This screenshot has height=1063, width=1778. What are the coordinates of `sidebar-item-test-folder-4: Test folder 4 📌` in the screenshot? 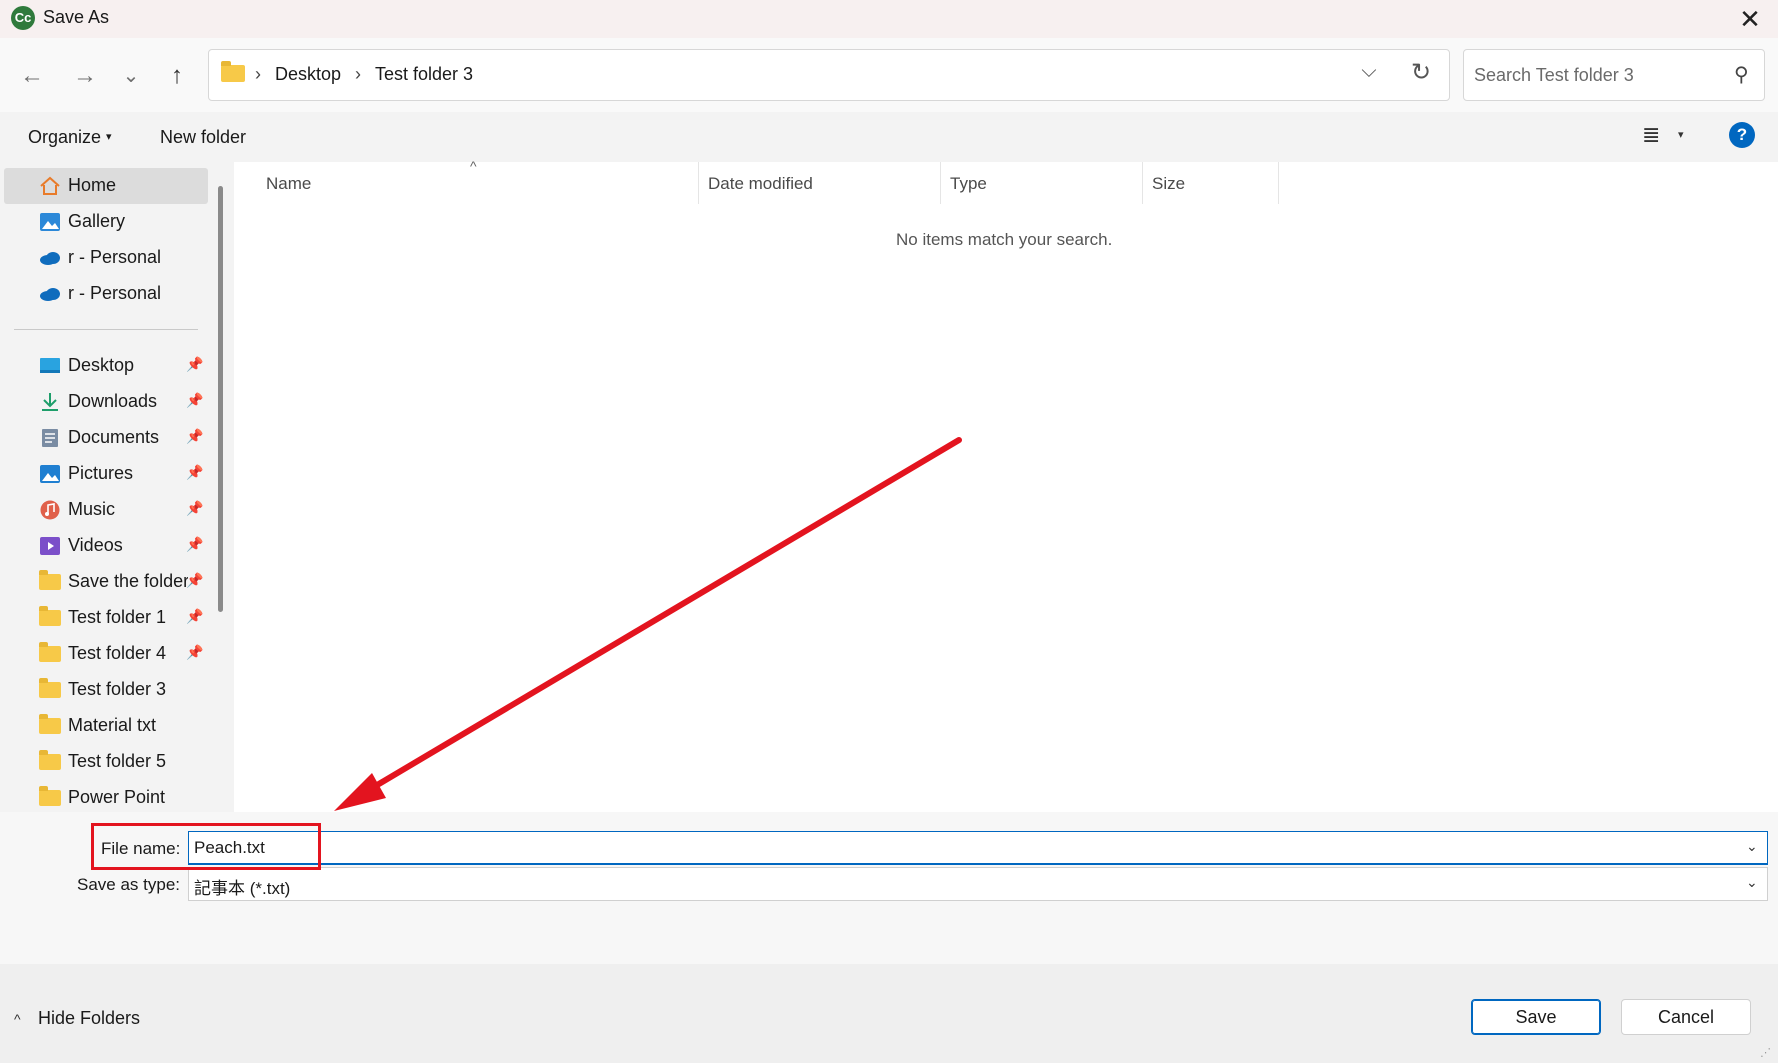 It's located at (106, 654).